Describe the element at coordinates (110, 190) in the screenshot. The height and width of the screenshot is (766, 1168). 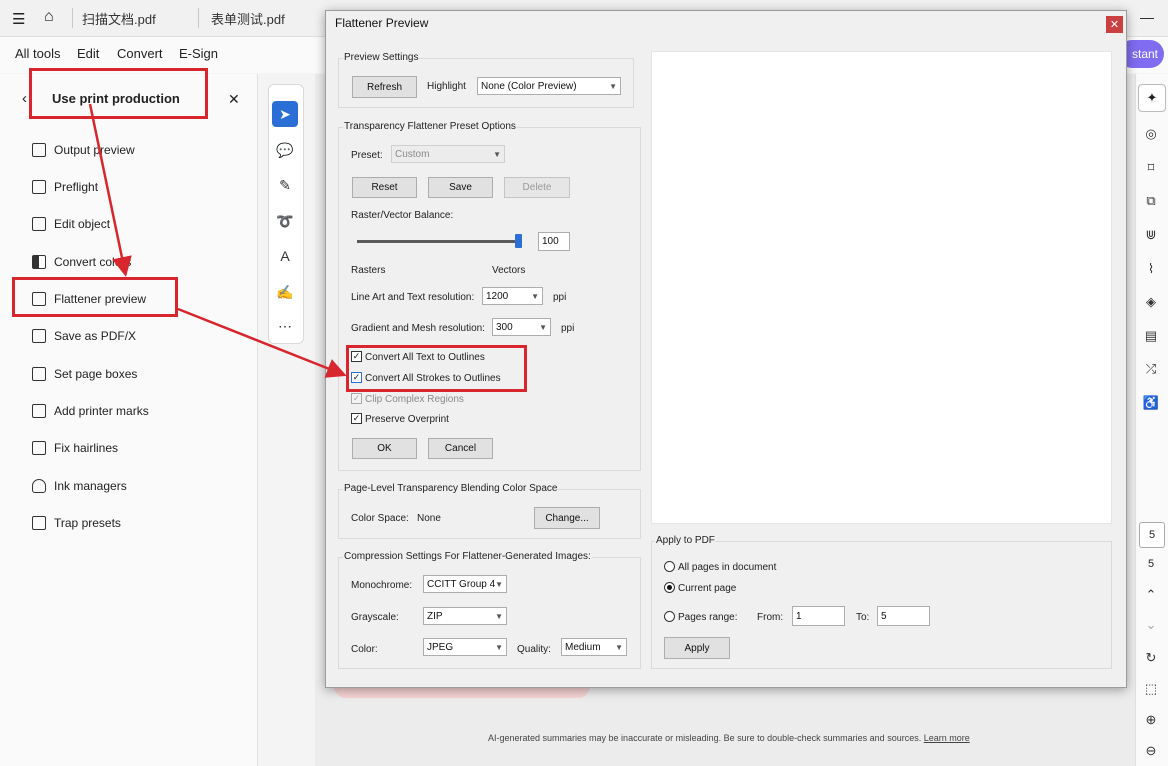
I see `arrow-to-flattener-item` at that location.